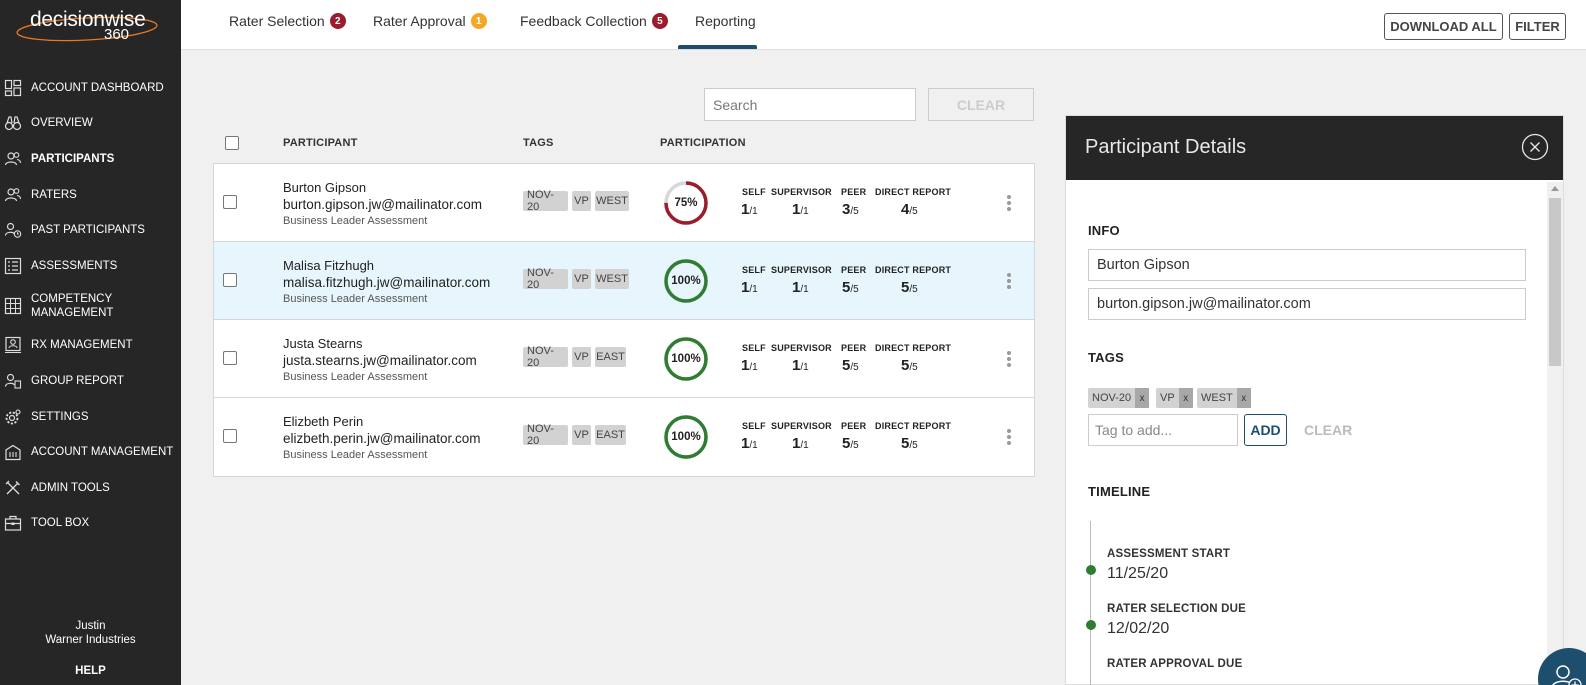 The height and width of the screenshot is (685, 1586). I want to click on sidebar-item-label: ACCOUNT MANAGEMENT, so click(102, 452).